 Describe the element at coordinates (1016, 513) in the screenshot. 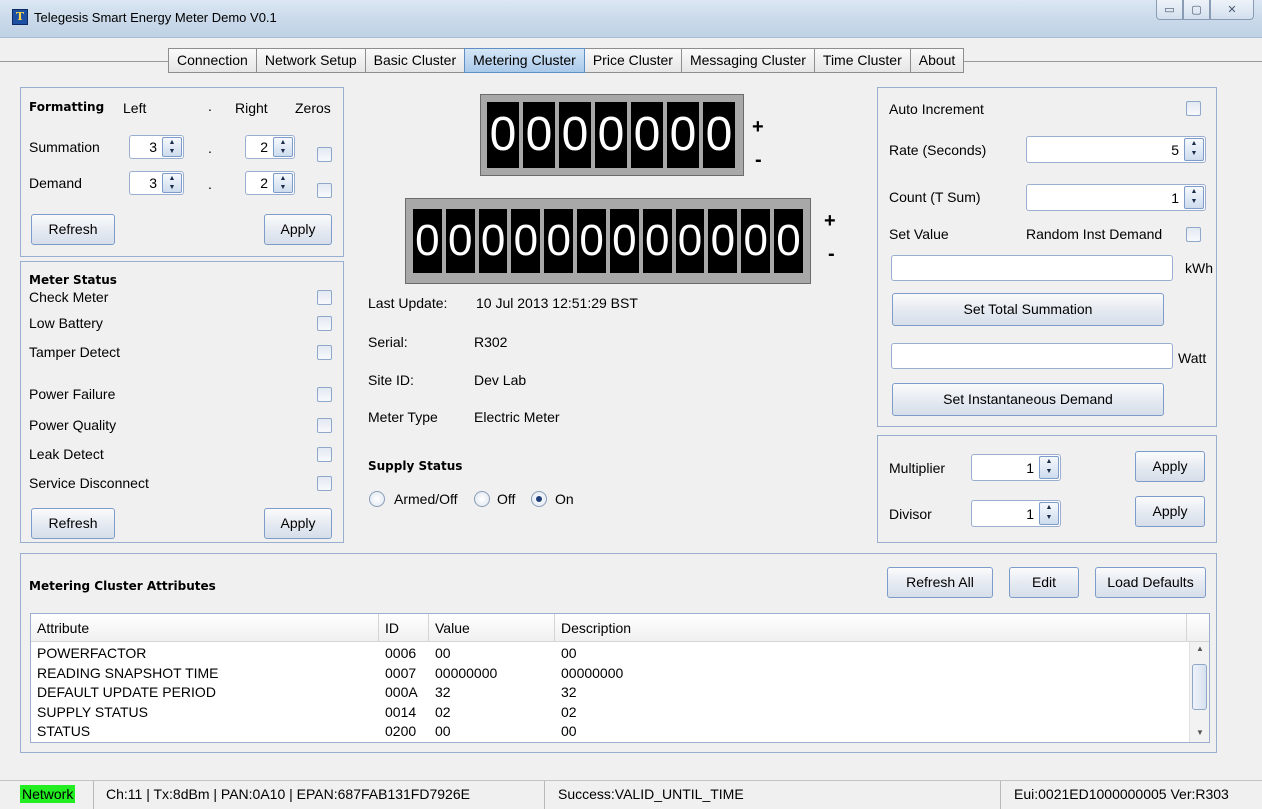

I see `divisor-stepper: 1 ▲ ▼` at that location.